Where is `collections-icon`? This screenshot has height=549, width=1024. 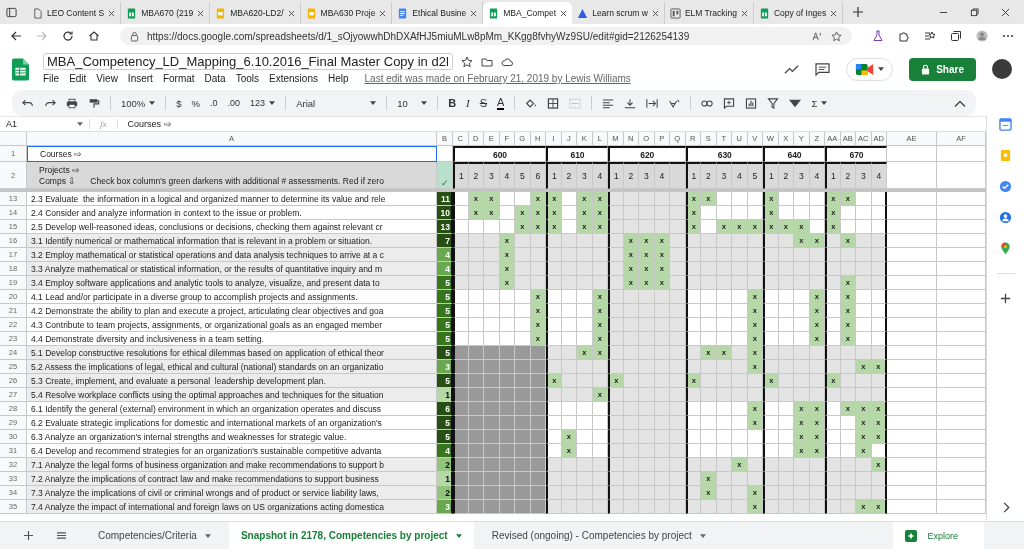
collections-icon is located at coordinates (956, 36).